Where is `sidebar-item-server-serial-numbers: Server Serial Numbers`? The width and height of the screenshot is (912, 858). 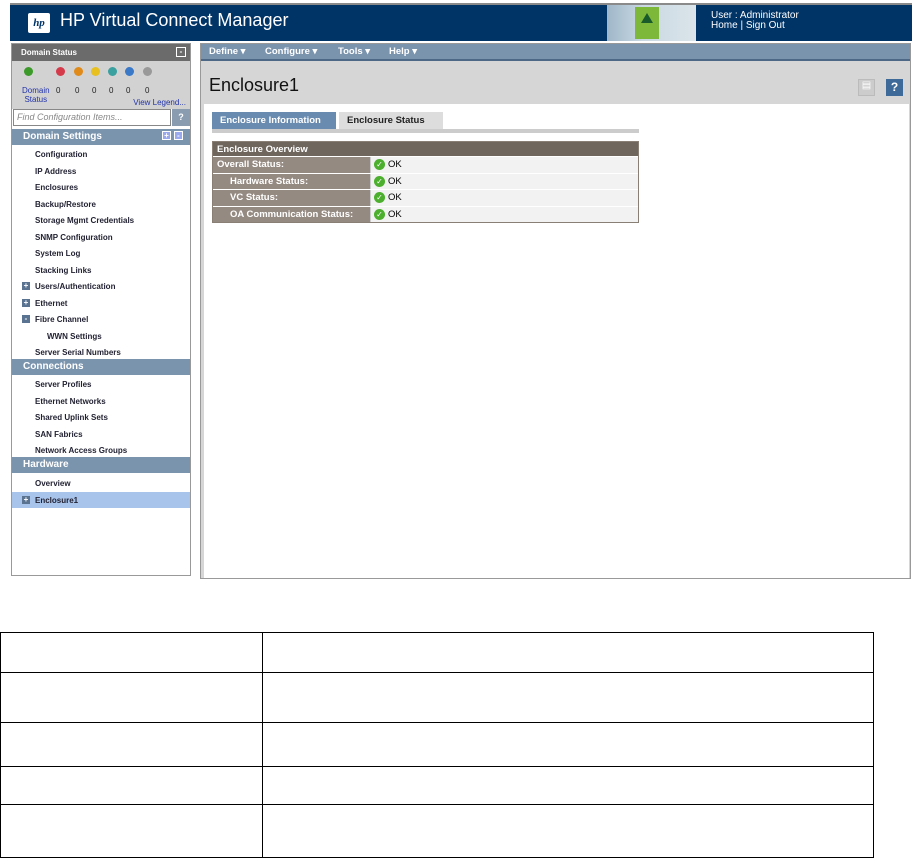
sidebar-item-server-serial-numbers: Server Serial Numbers is located at coordinates (101, 352).